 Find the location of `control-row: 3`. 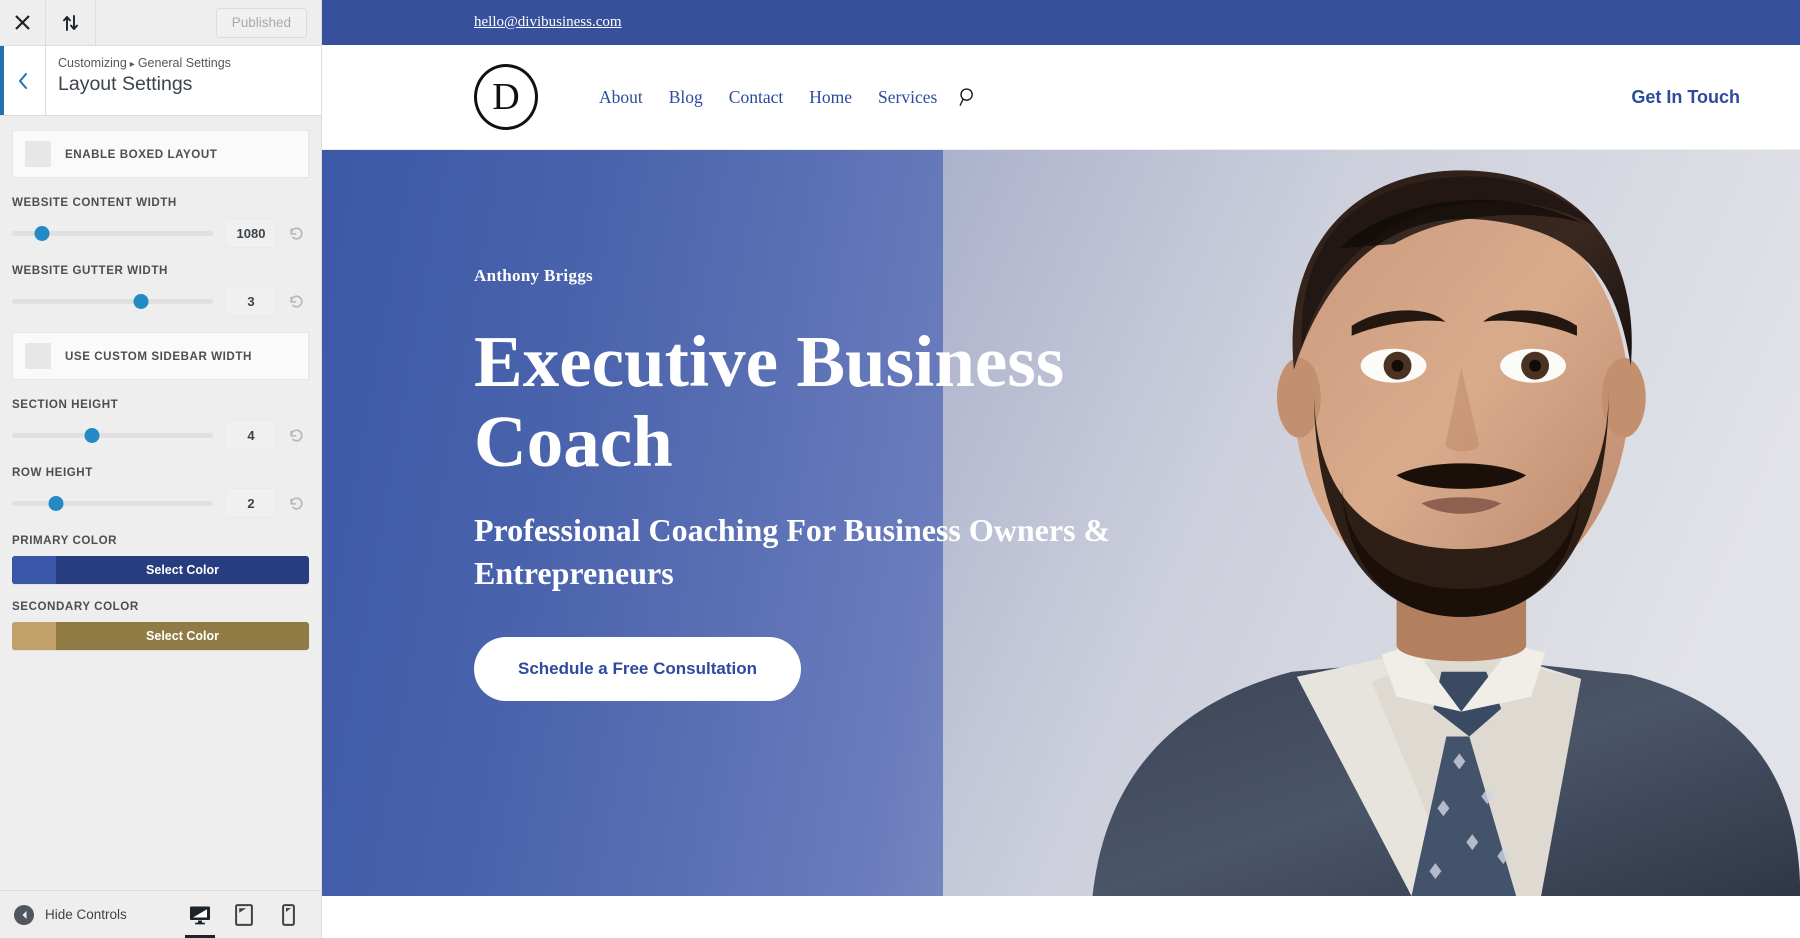

control-row: 3 is located at coordinates (160, 301).